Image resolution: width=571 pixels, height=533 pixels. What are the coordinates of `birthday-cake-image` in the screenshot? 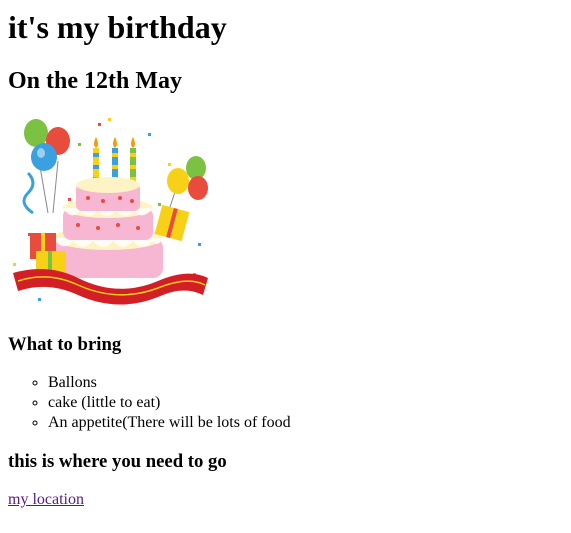 It's located at (111, 213).